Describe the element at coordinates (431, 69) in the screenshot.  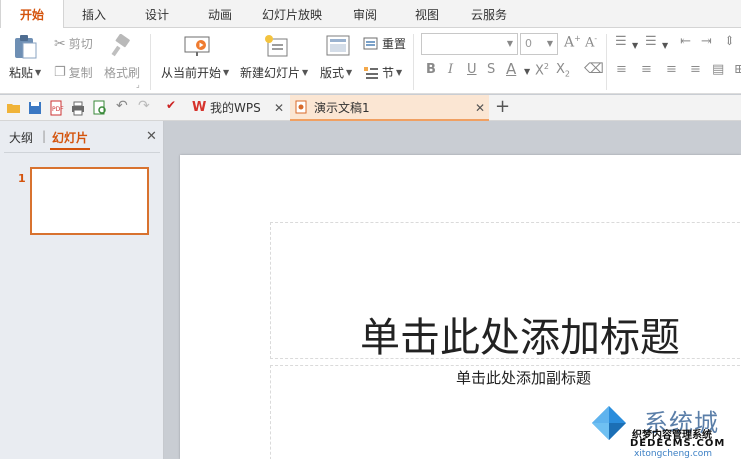
I see `bold-icon: B` at that location.